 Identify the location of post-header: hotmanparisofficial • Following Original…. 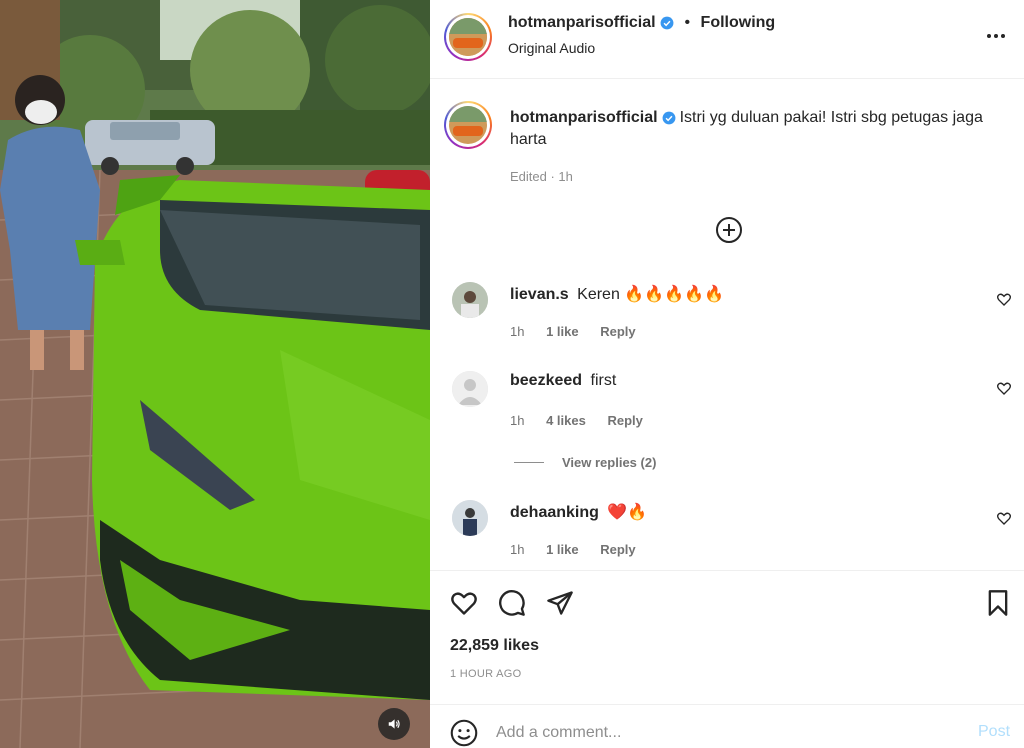
(727, 39).